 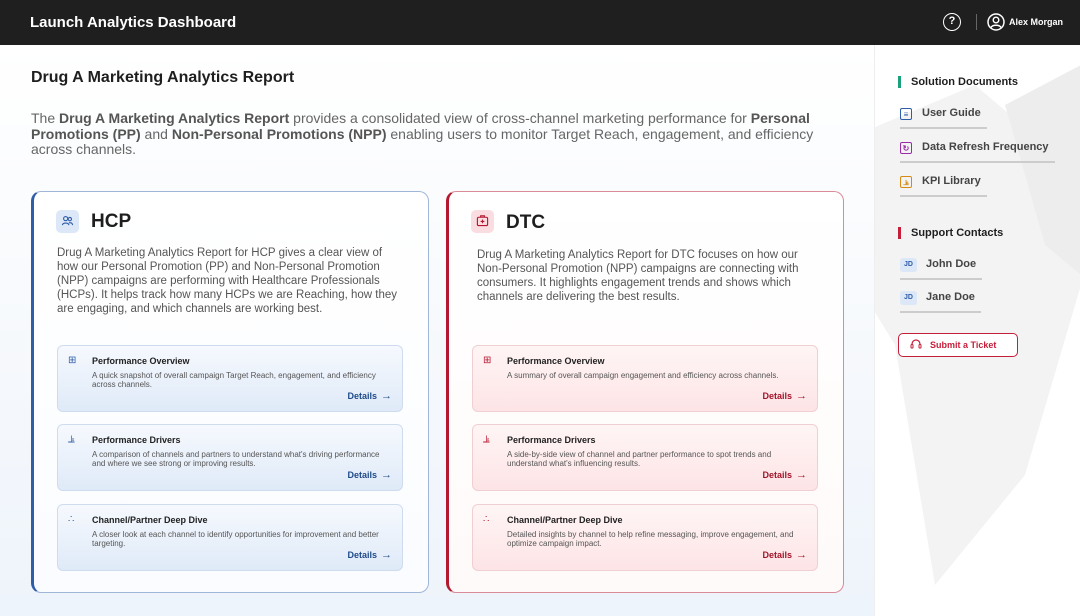 I want to click on link-label: KPI Library, so click(x=951, y=181).